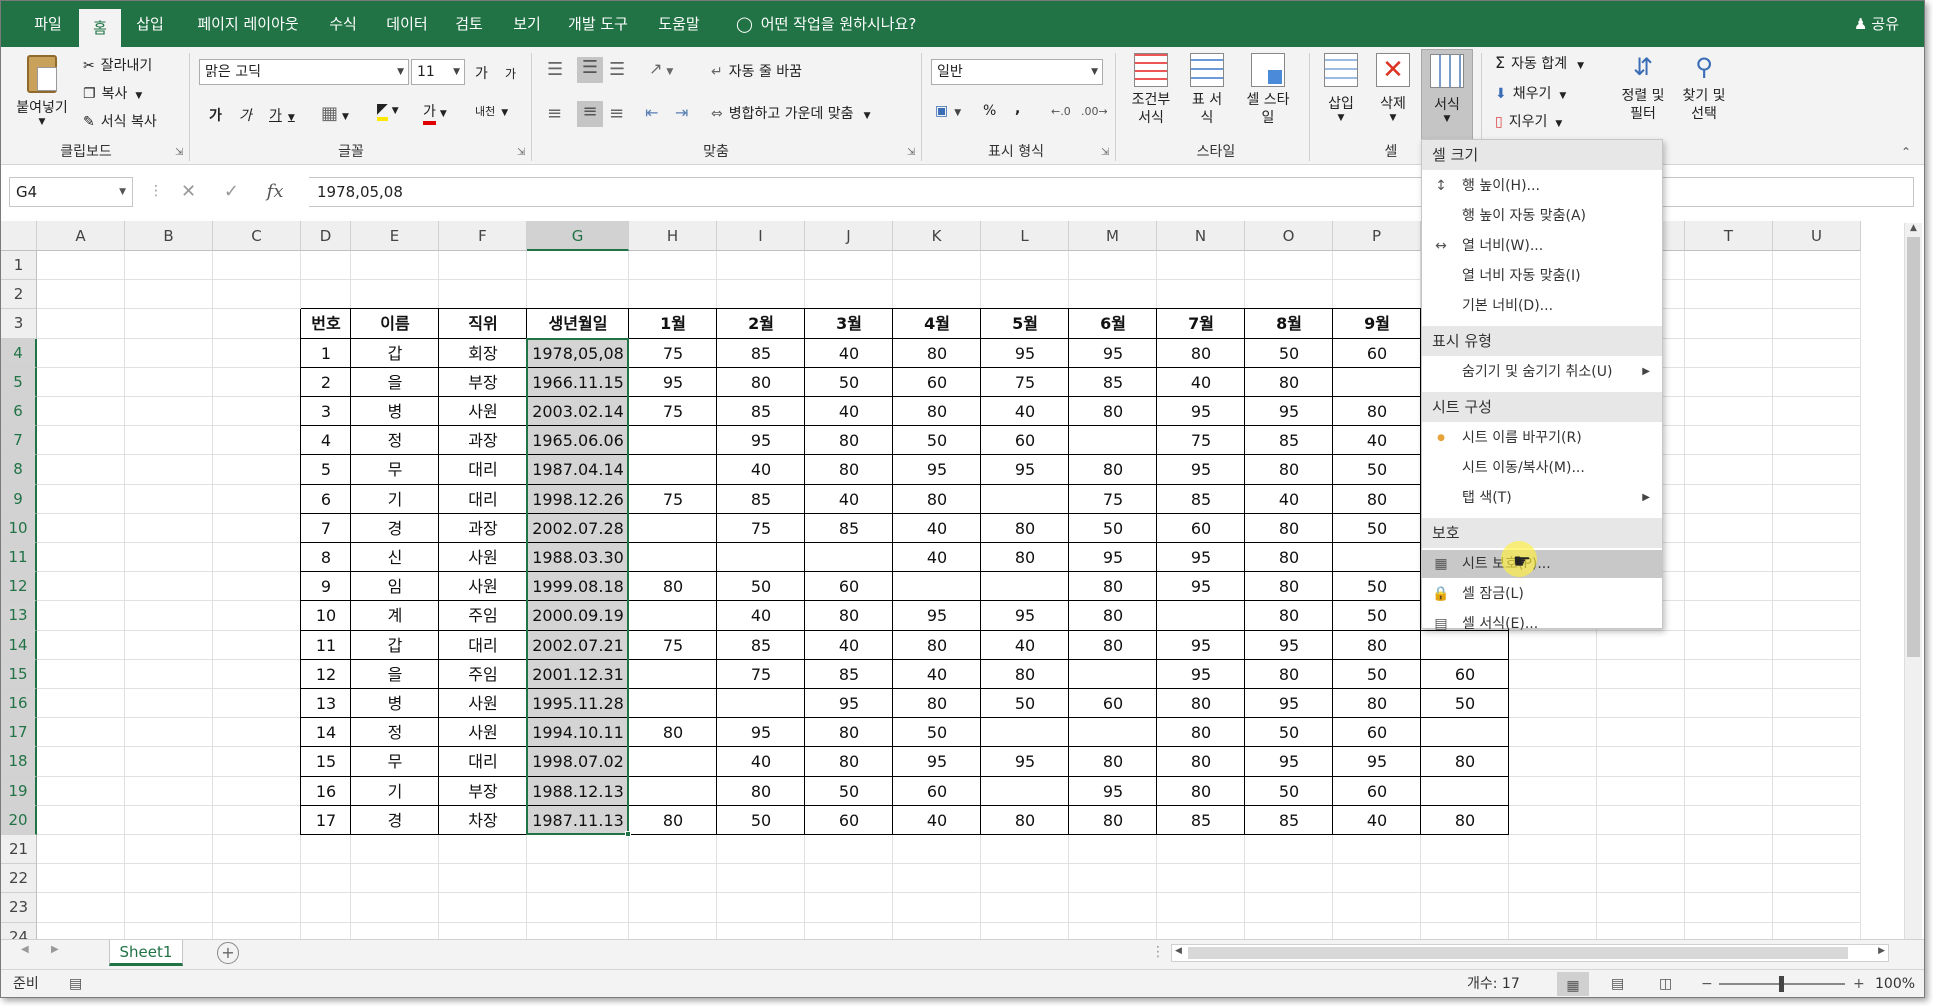  Describe the element at coordinates (326, 440) in the screenshot. I see `table-cell: 4` at that location.